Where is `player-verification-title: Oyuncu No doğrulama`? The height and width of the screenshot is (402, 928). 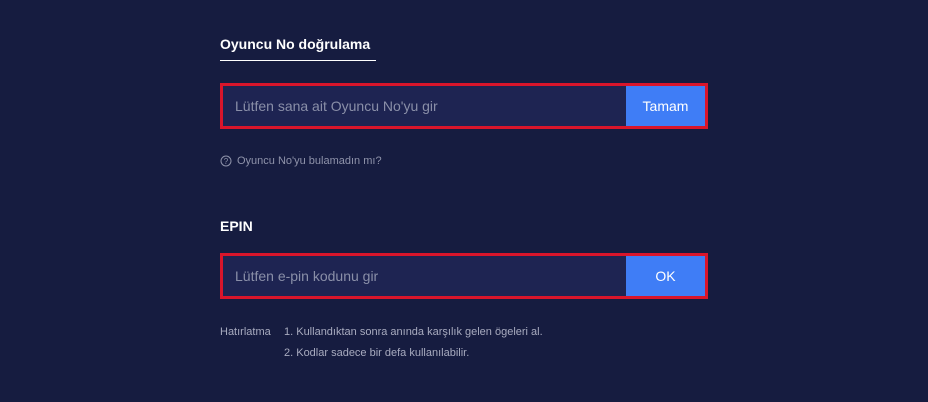
player-verification-title: Oyuncu No doğrulama is located at coordinates (295, 44).